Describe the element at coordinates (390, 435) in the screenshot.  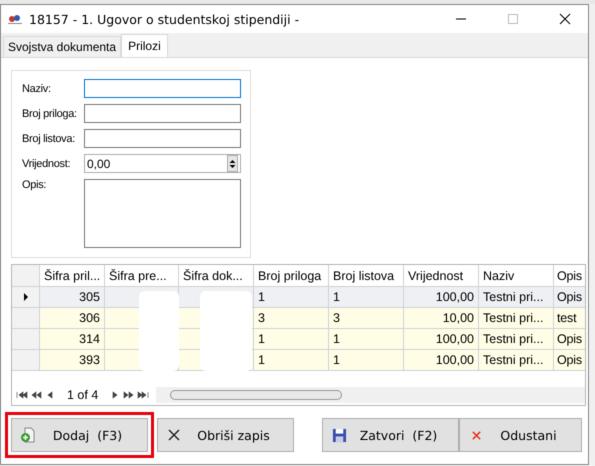
I see `action-button: Zatvori (F2)` at that location.